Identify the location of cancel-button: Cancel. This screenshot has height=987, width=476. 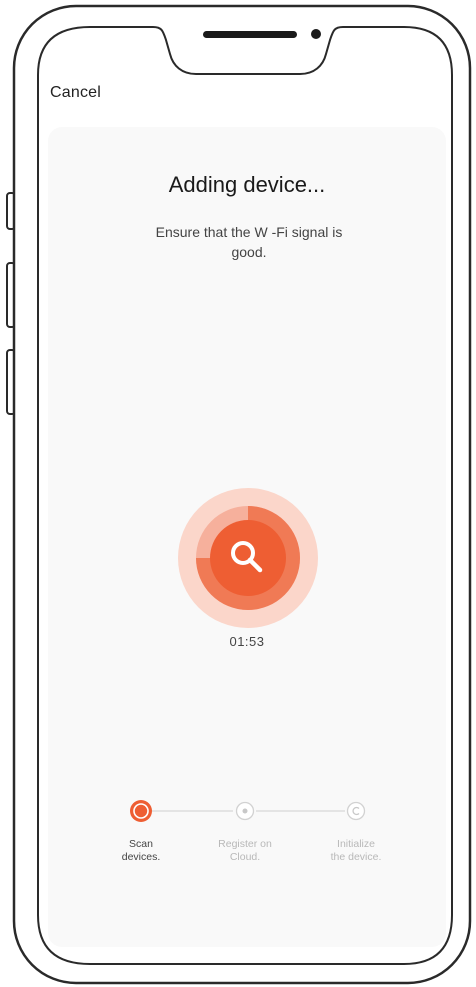
(75, 93).